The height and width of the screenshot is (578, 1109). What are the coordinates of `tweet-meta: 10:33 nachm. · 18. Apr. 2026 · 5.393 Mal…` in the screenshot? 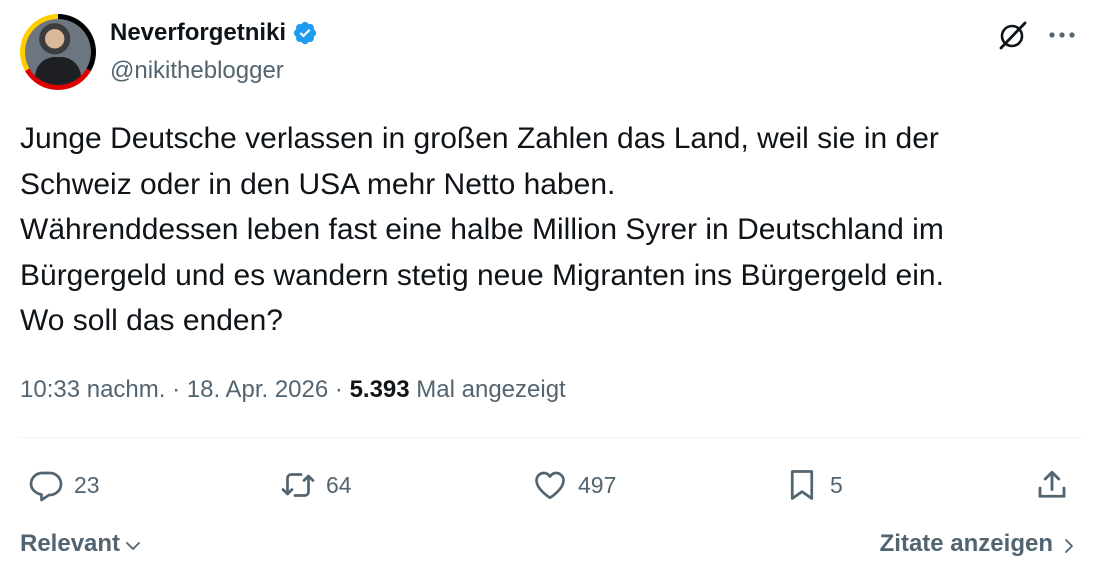 It's located at (293, 390).